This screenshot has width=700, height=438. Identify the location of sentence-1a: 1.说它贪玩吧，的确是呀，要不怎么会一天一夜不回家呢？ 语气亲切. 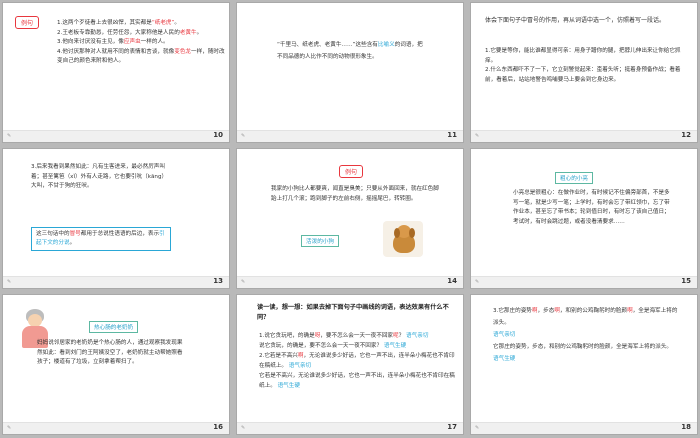
(344, 336).